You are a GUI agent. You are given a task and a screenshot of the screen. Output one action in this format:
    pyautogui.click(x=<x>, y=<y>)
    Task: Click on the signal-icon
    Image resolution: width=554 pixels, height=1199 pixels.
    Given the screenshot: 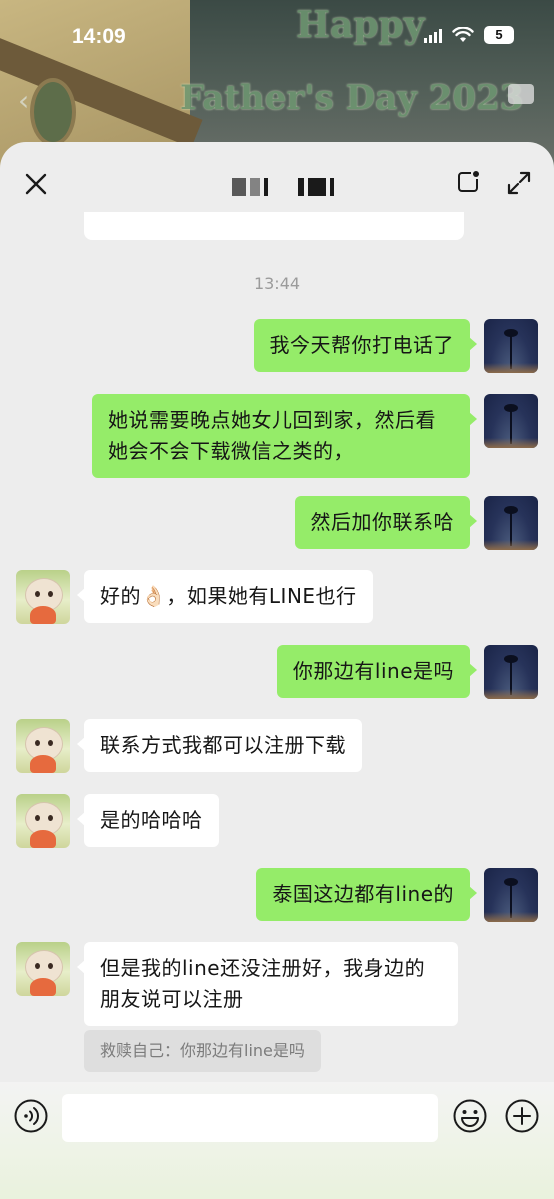 What is the action you would take?
    pyautogui.click(x=433, y=35)
    